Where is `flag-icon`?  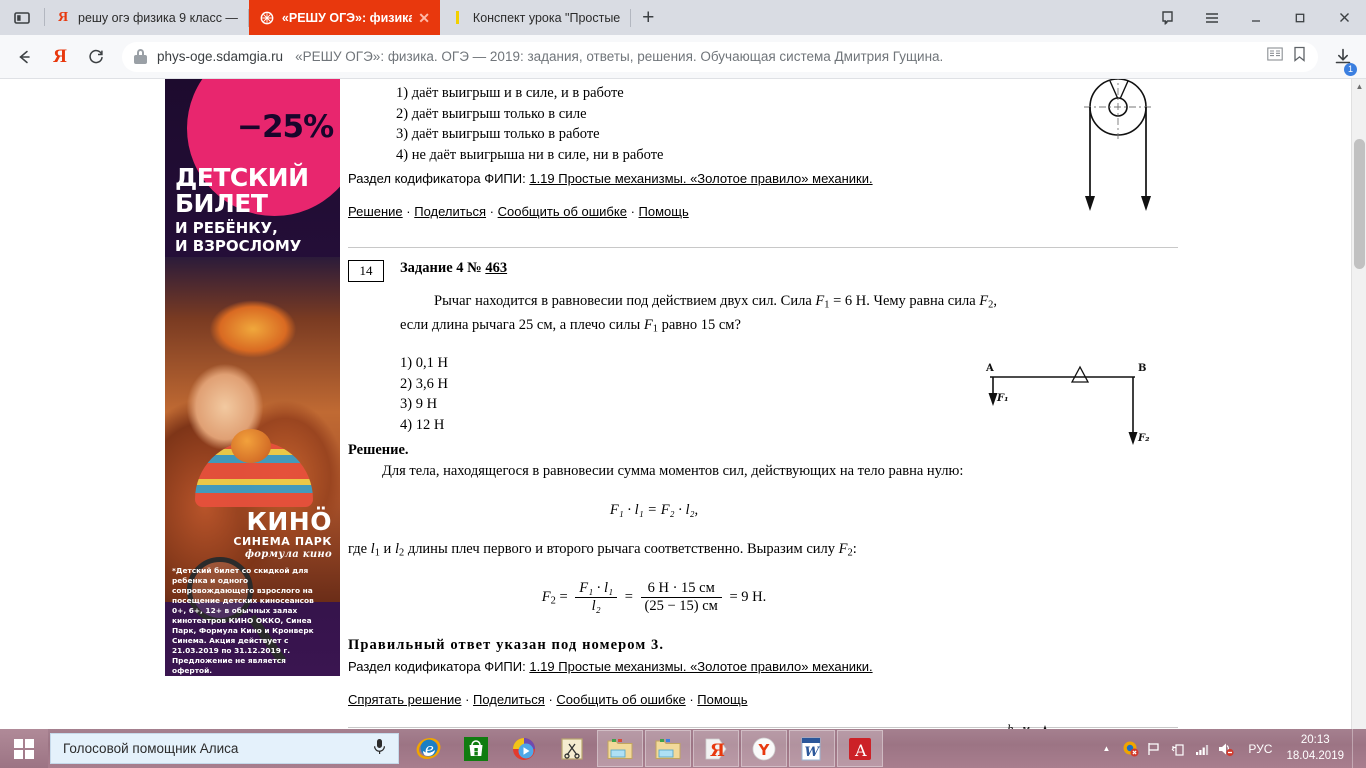 flag-icon is located at coordinates (1154, 748).